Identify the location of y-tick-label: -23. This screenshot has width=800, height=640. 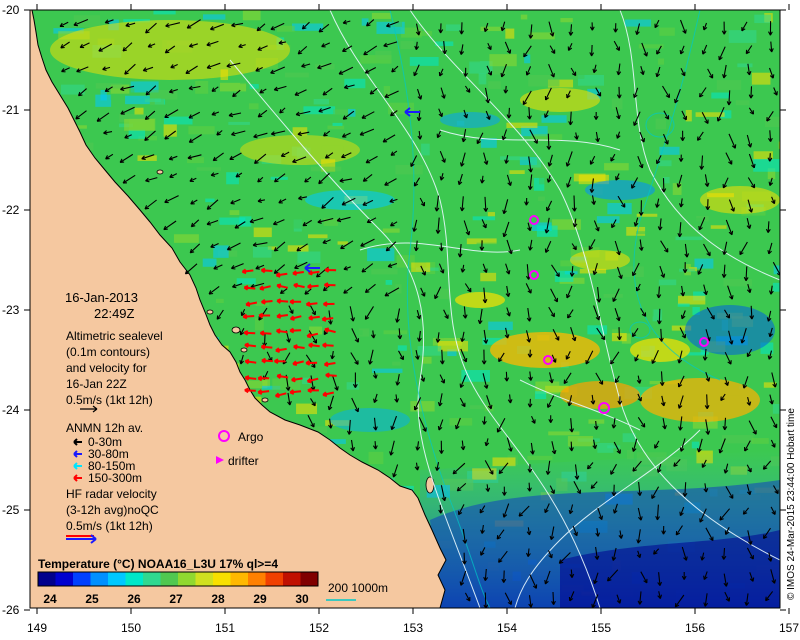
(11, 310).